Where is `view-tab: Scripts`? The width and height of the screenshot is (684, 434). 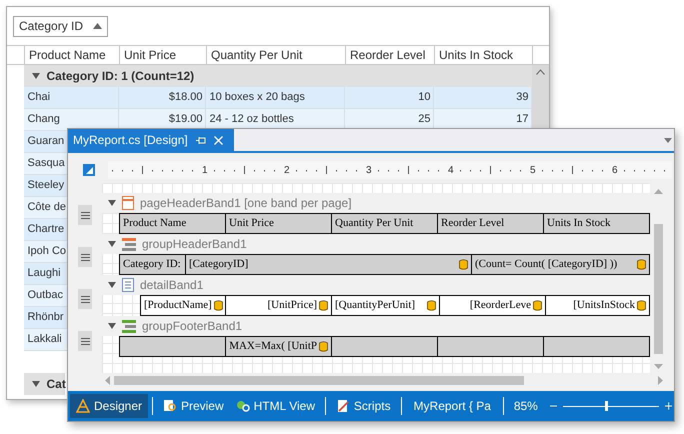
view-tab: Scripts is located at coordinates (363, 406).